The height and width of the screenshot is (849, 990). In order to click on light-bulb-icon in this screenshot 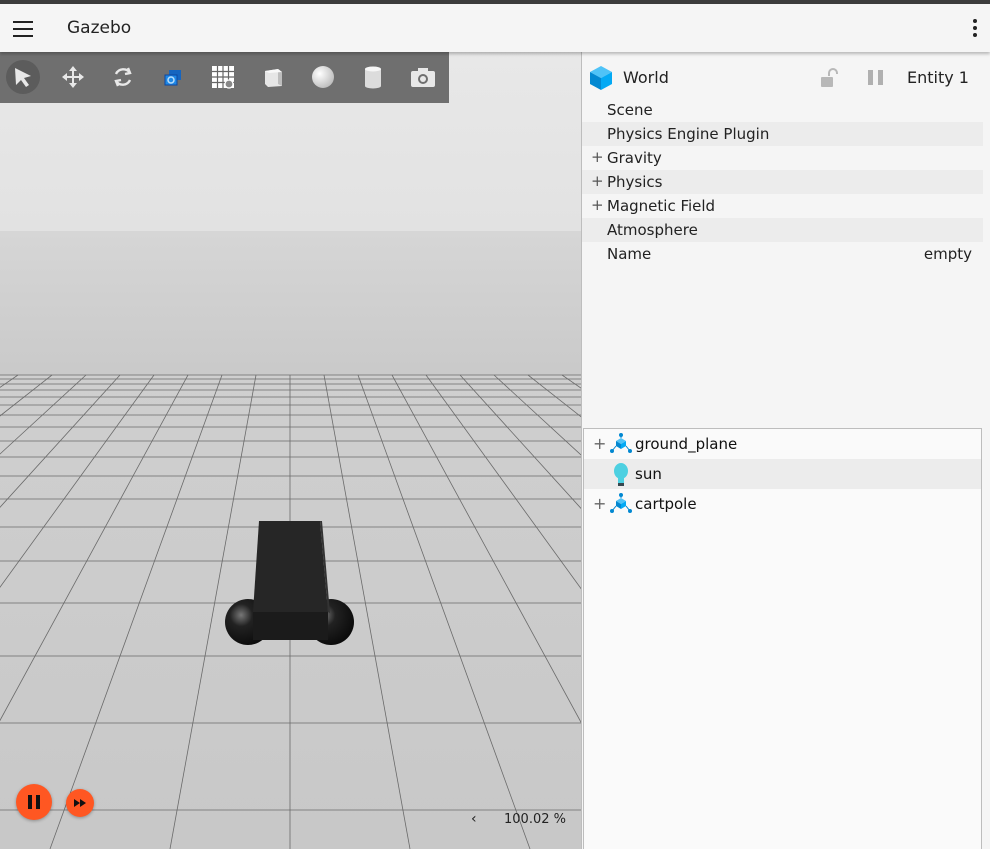, I will do `click(621, 474)`.